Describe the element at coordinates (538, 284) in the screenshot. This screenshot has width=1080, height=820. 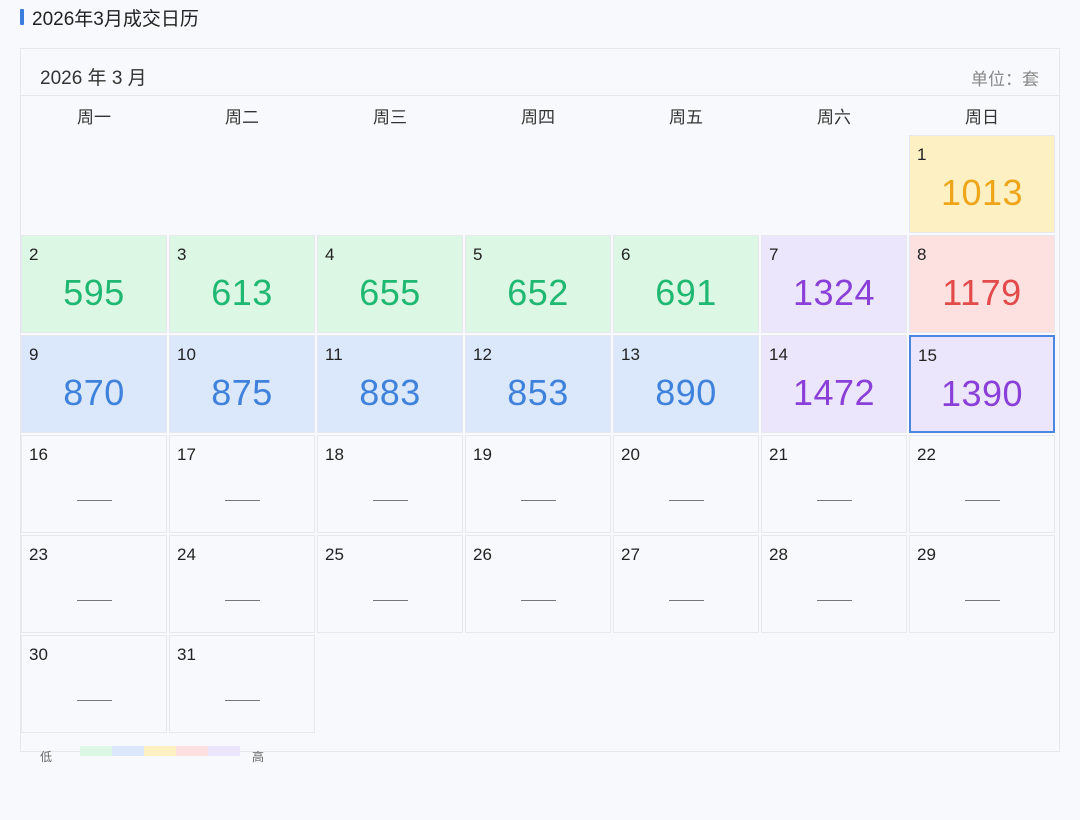
I see `day-cell-5: 5 652` at that location.